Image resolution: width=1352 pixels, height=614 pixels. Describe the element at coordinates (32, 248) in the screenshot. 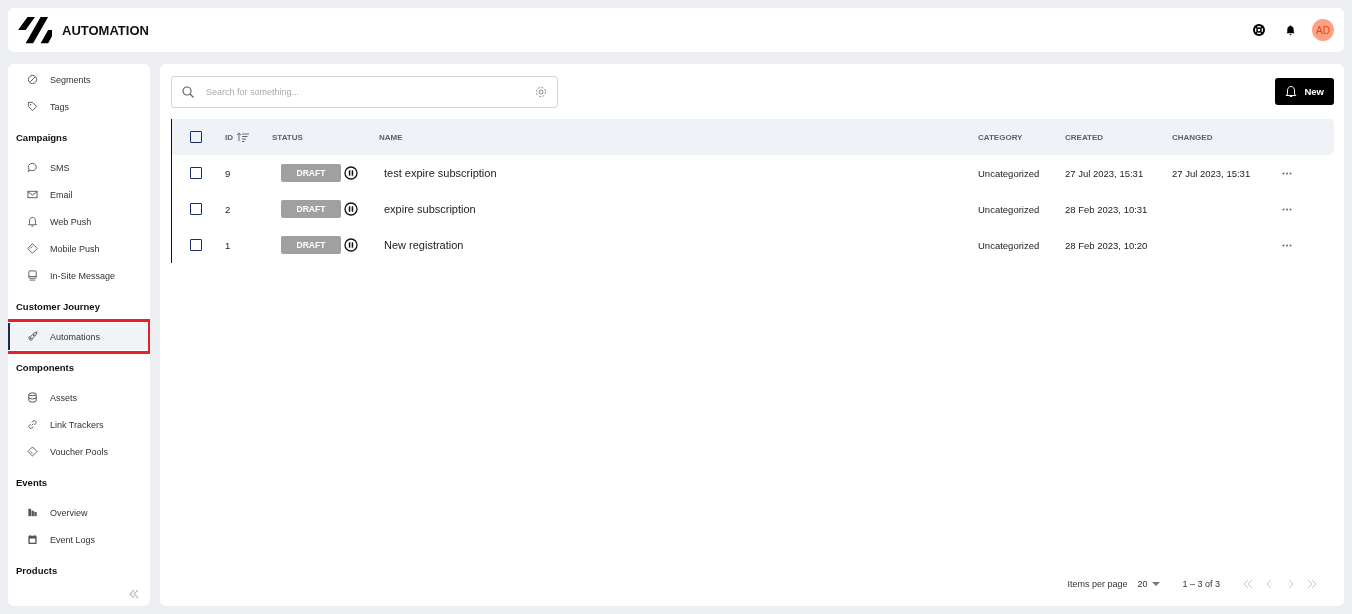

I see `mobile-icon` at that location.